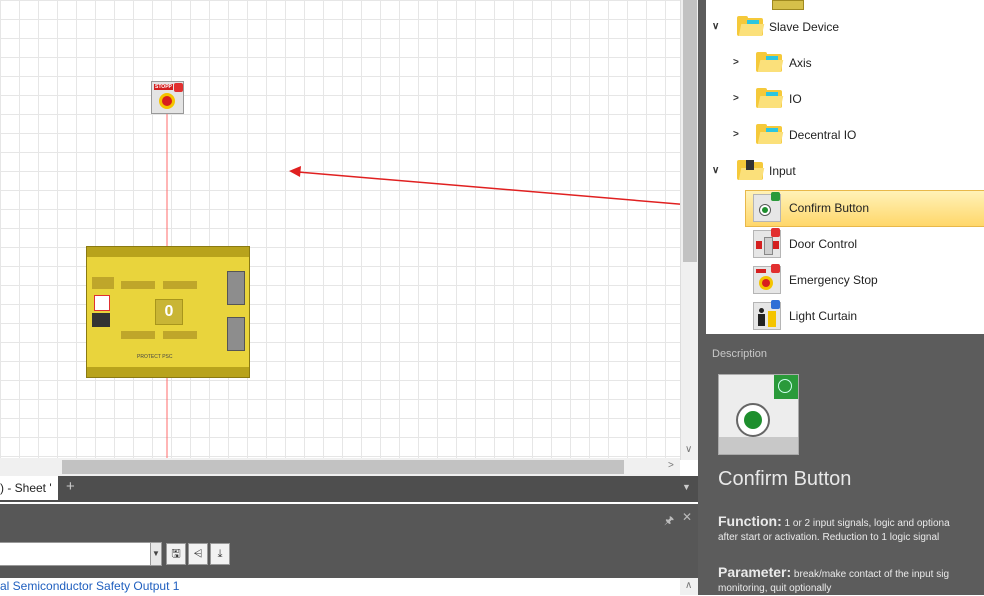 This screenshot has width=984, height=596. What do you see at coordinates (804, 27) in the screenshot?
I see `tree-item-slave-device: Slave Device` at bounding box center [804, 27].